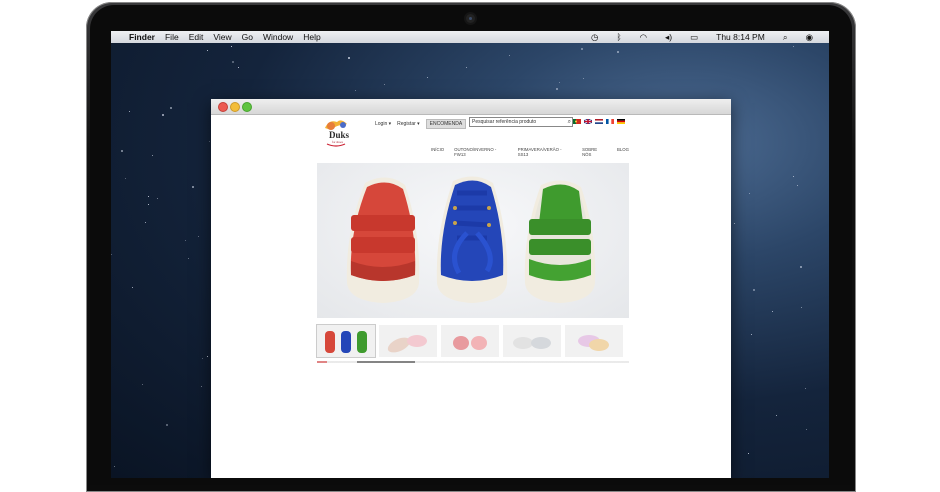 This screenshot has width=940, height=492. I want to click on france-flag-icon, so click(610, 121).